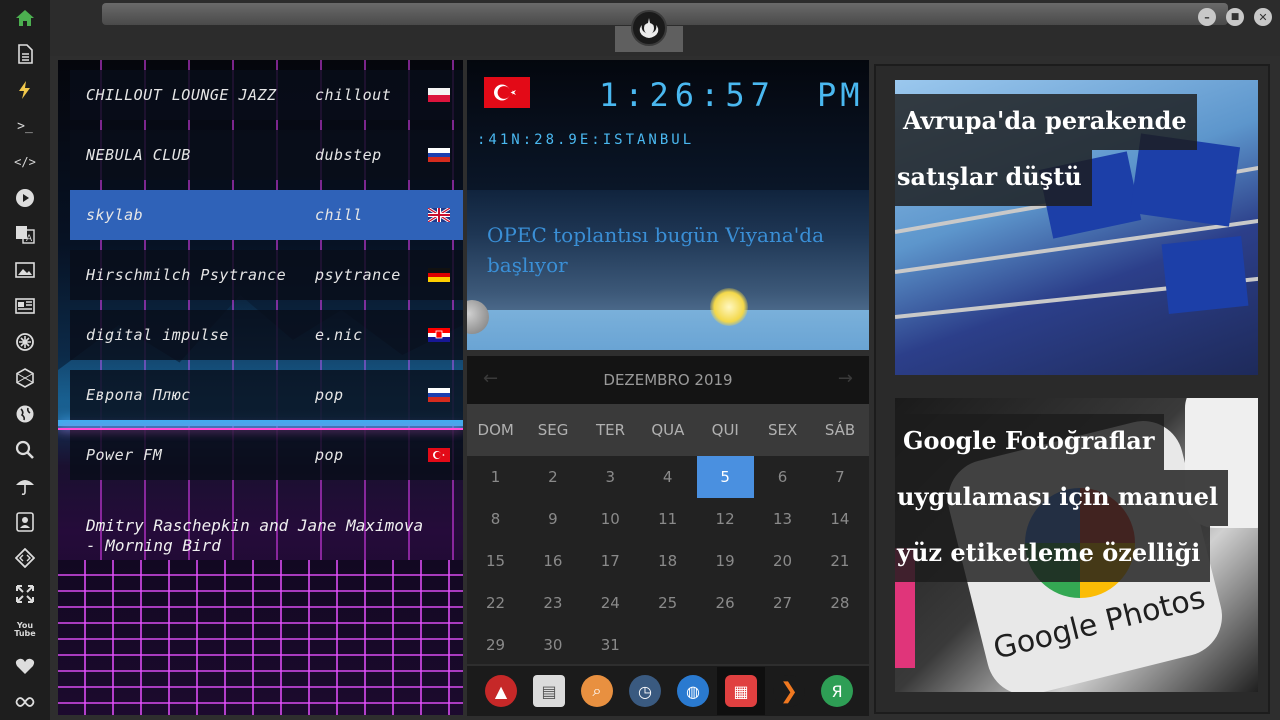 Image resolution: width=1280 pixels, height=720 pixels. What do you see at coordinates (667, 250) in the screenshot?
I see `clock-headline: OPEC toplantısı bugün Viyana'da başlıyor` at bounding box center [667, 250].